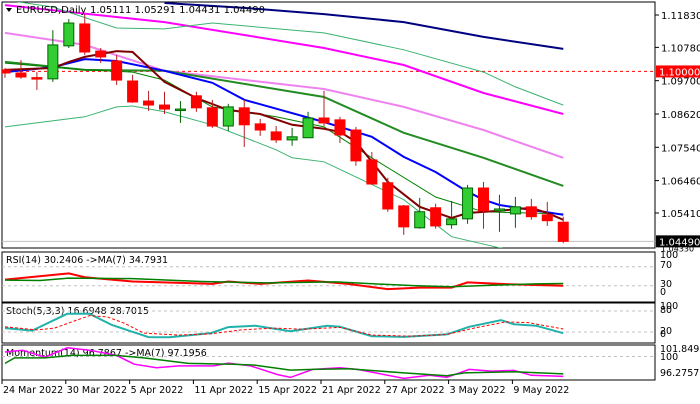  Describe the element at coordinates (680, 16) in the screenshot. I see `price-tick-label: 1.11830` at that location.